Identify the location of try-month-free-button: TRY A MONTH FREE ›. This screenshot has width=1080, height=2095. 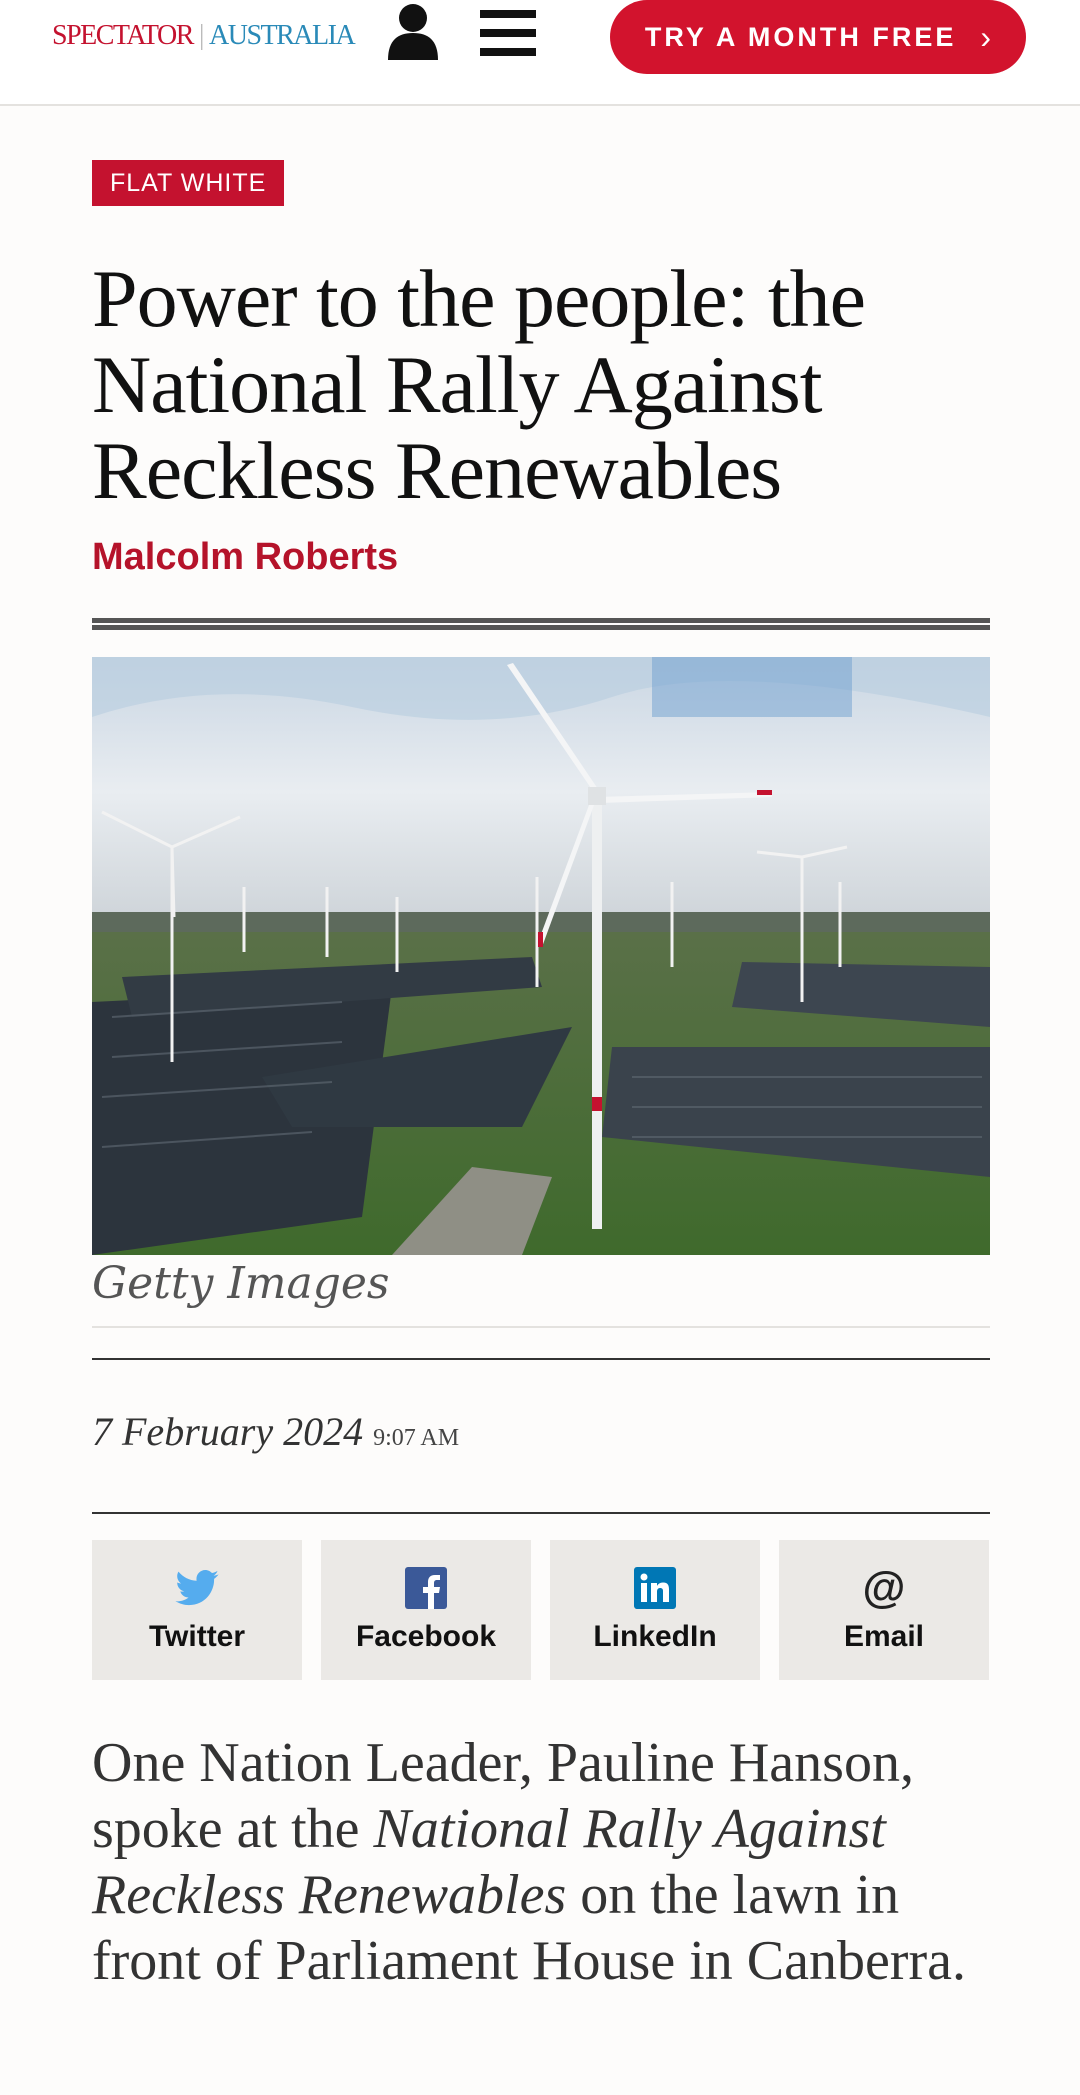
(818, 37).